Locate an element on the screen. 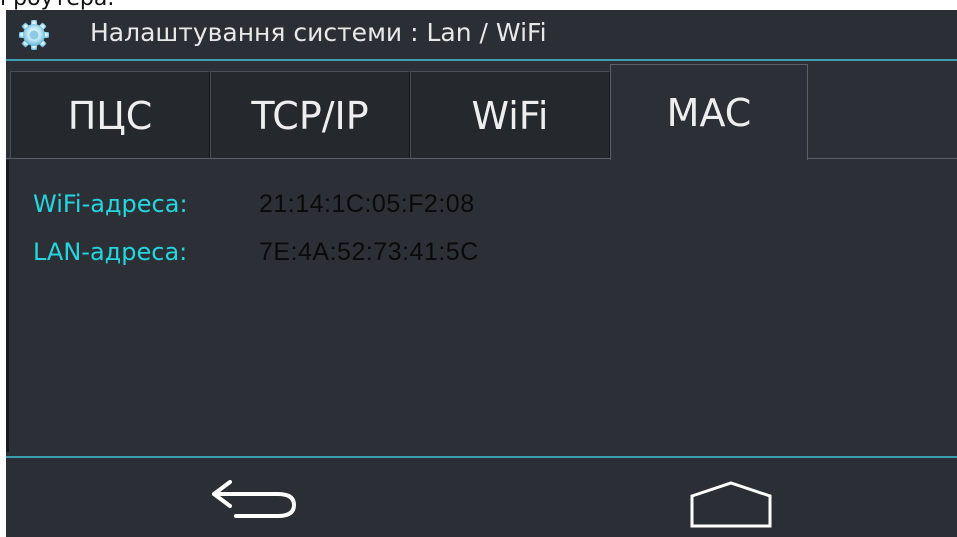 The height and width of the screenshot is (537, 957). gear-icon is located at coordinates (34, 35).